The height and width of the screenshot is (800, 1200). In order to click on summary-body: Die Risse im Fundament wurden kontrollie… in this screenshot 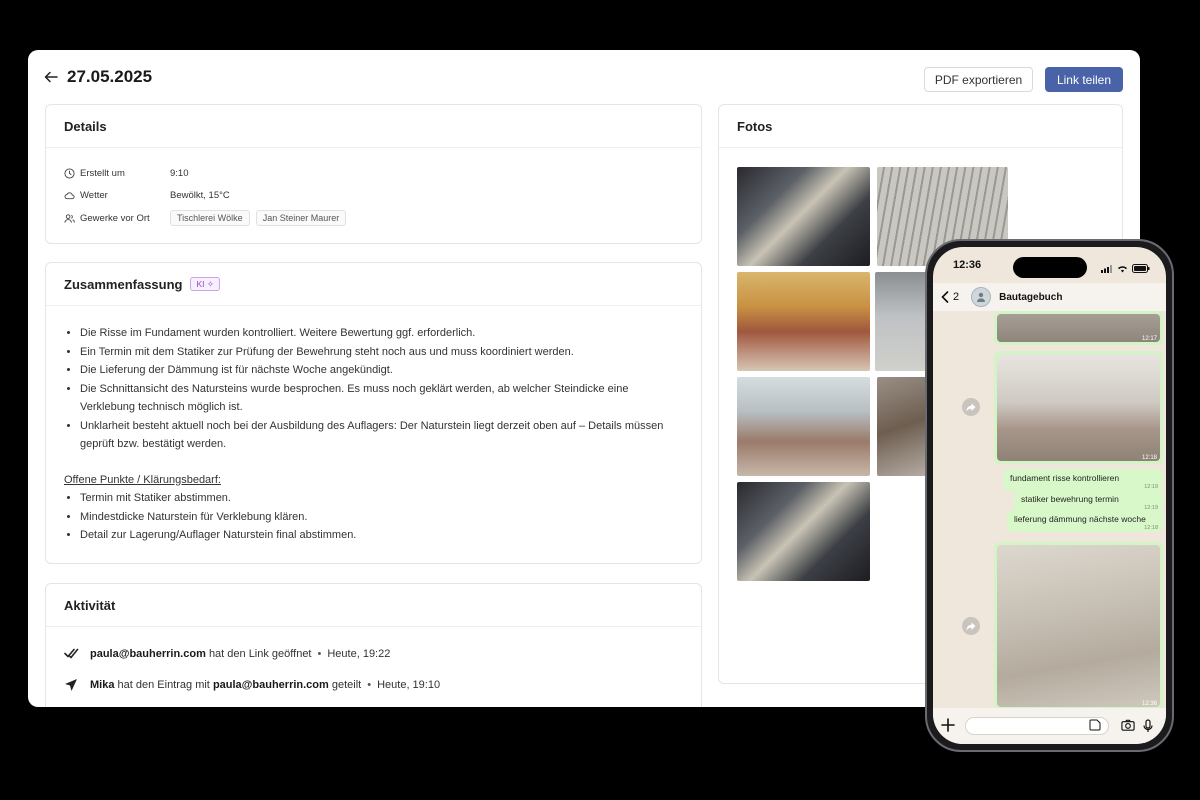, I will do `click(374, 434)`.